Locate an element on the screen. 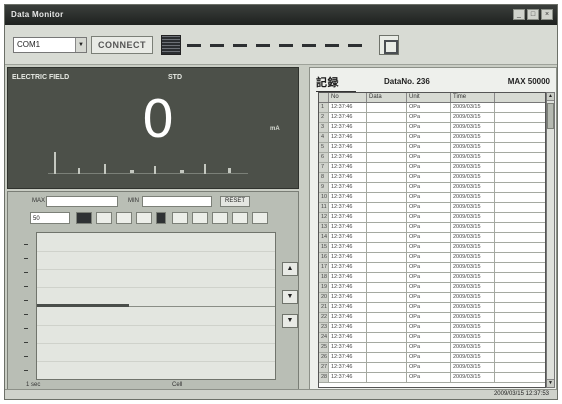  column-header: Unit is located at coordinates (429, 97).